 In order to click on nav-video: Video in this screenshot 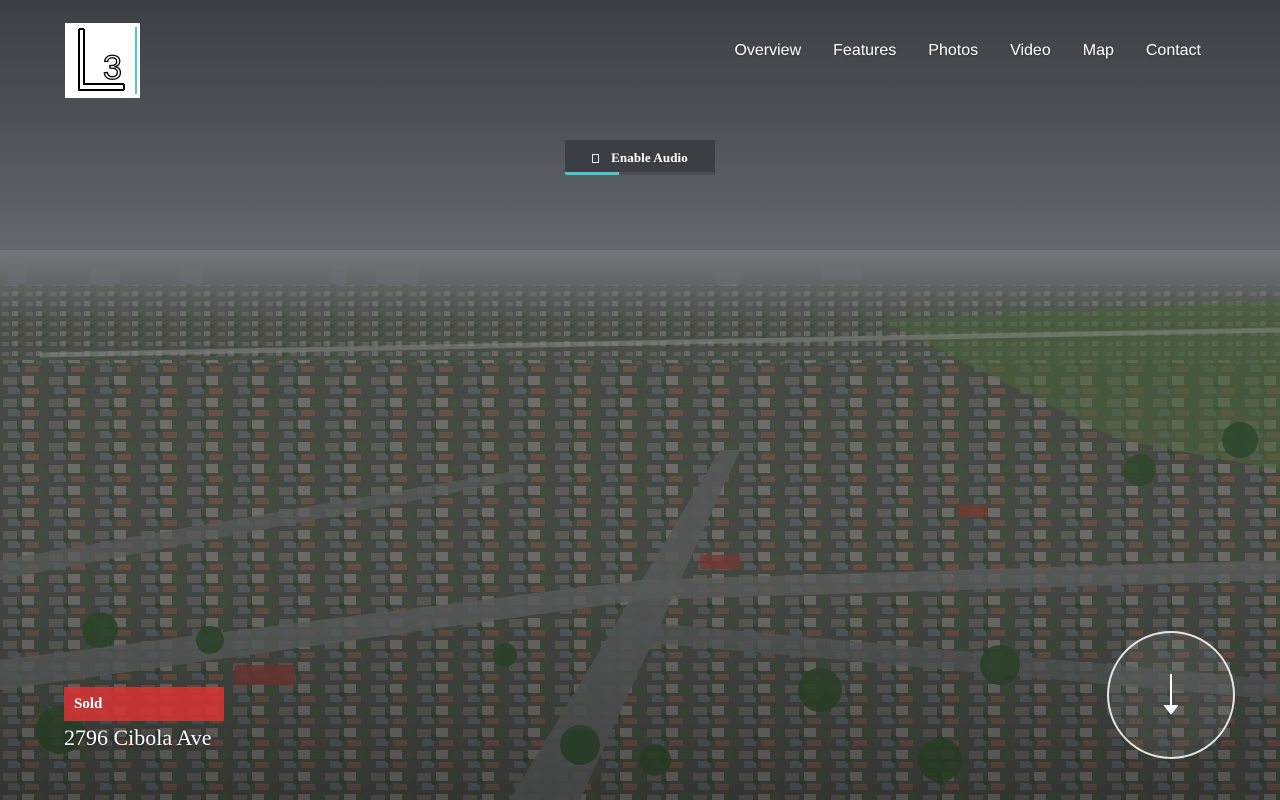, I will do `click(1030, 51)`.